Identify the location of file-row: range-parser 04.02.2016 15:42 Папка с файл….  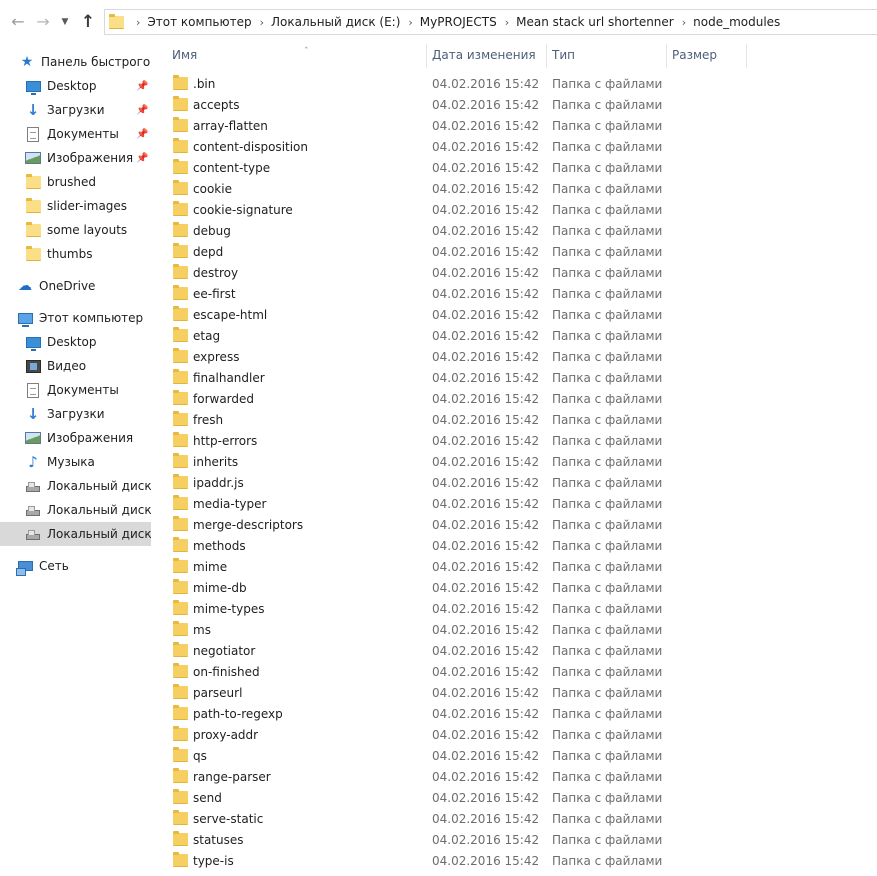
(514, 776).